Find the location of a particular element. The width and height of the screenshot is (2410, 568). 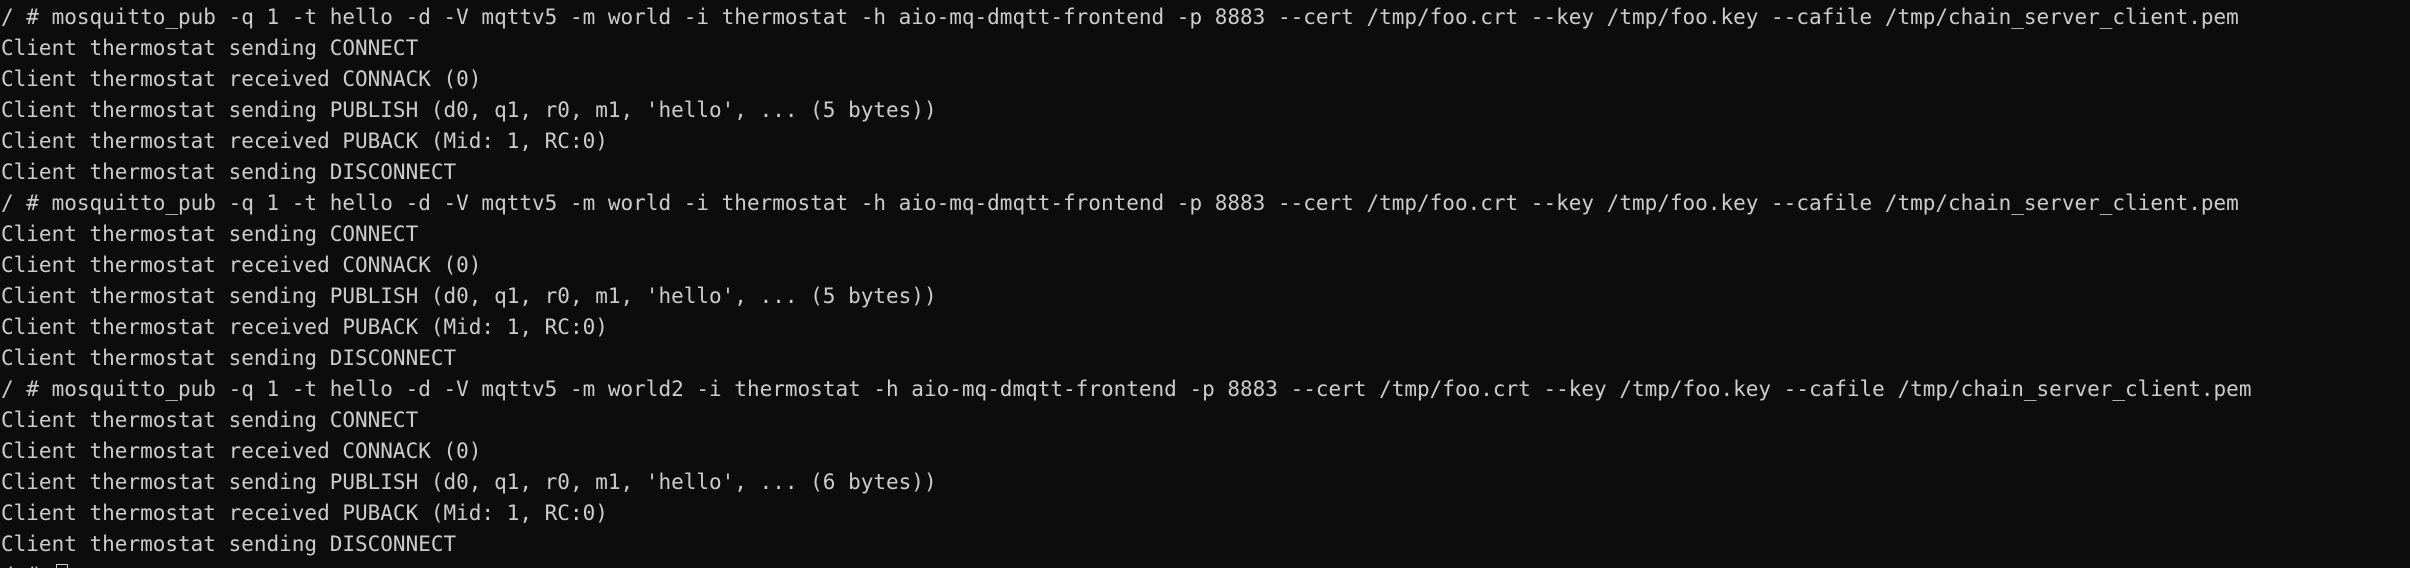

prompt-line: / # is located at coordinates (1126, 564).